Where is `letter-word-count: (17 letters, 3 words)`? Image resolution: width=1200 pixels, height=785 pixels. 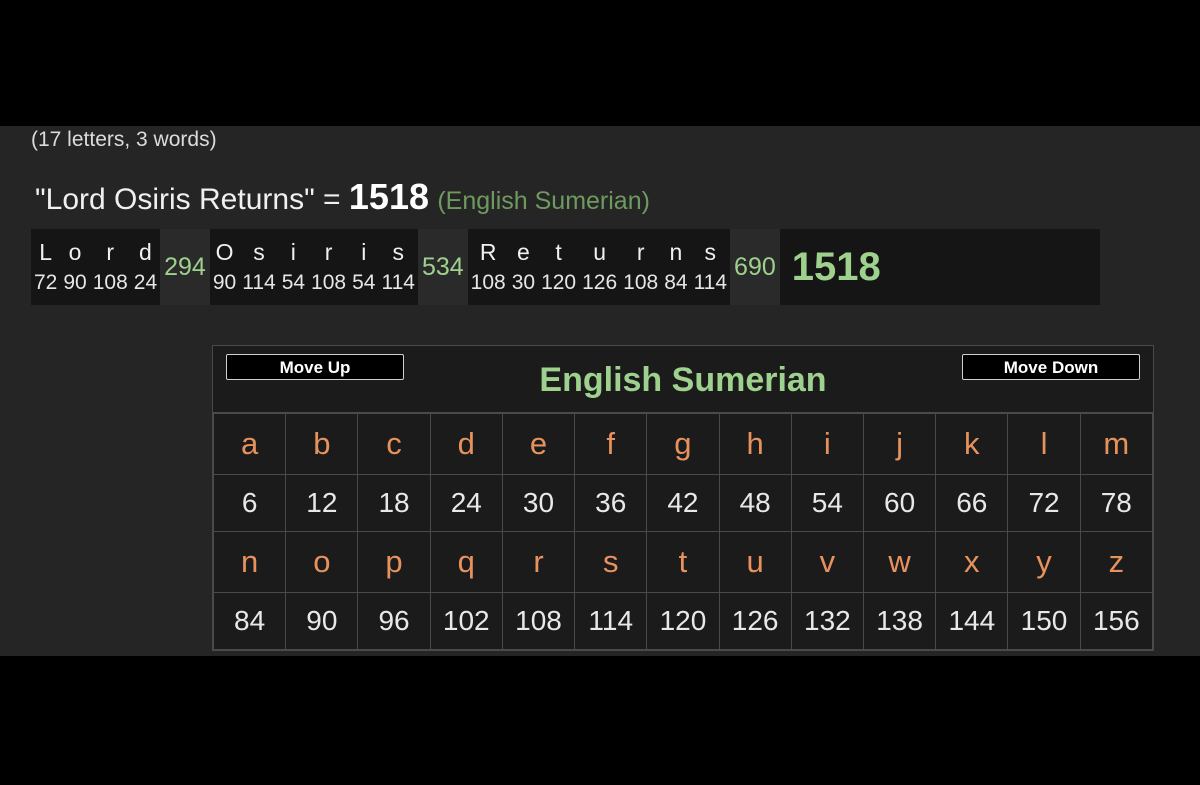 letter-word-count: (17 letters, 3 words) is located at coordinates (124, 139).